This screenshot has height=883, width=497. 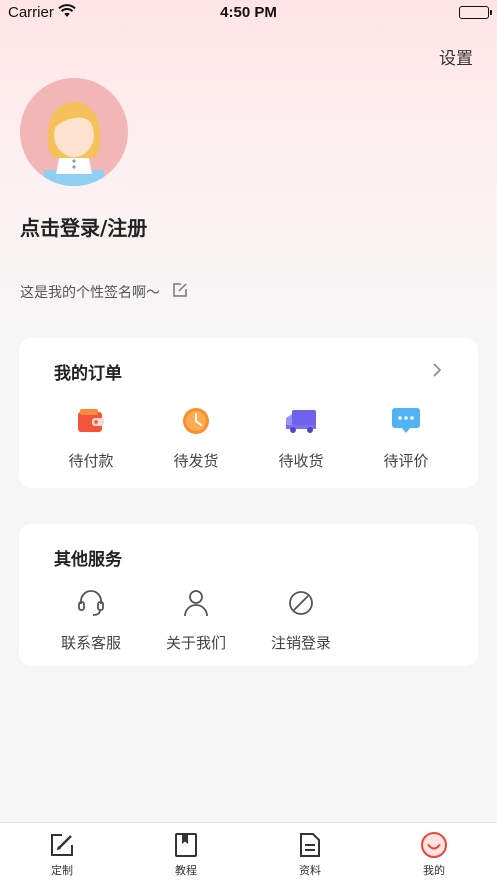 I want to click on order-item-label: 待付款, so click(x=91, y=461).